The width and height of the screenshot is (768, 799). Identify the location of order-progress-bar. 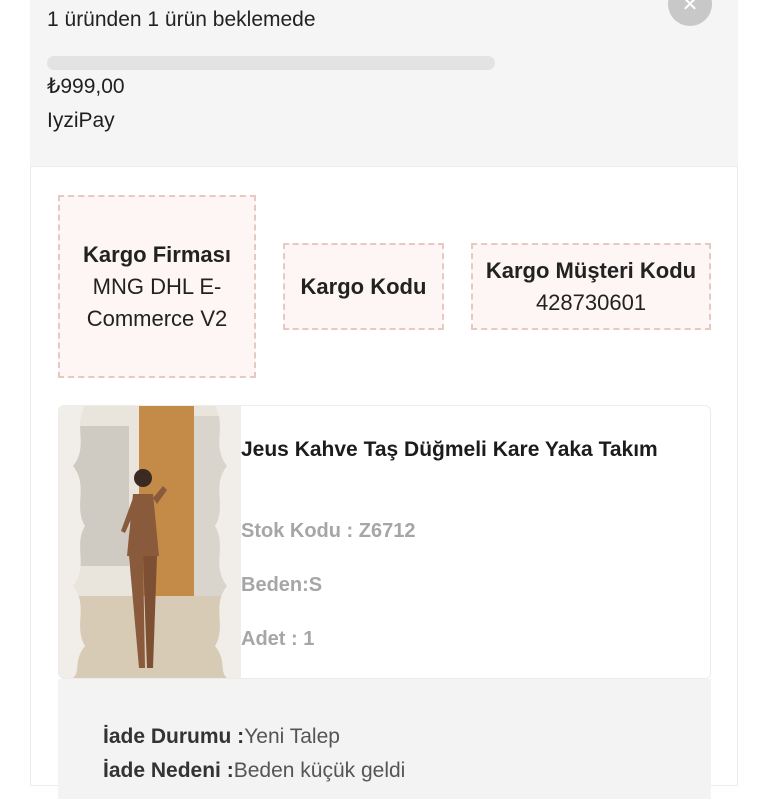
(271, 63).